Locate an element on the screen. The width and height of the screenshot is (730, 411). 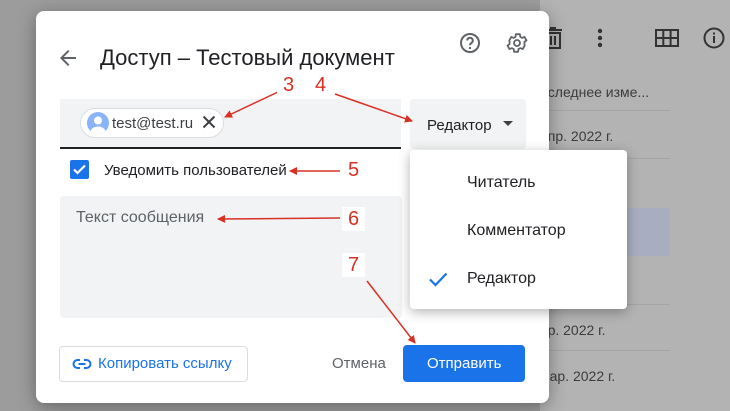
role-dropdown-value: Редактор is located at coordinates (459, 125).